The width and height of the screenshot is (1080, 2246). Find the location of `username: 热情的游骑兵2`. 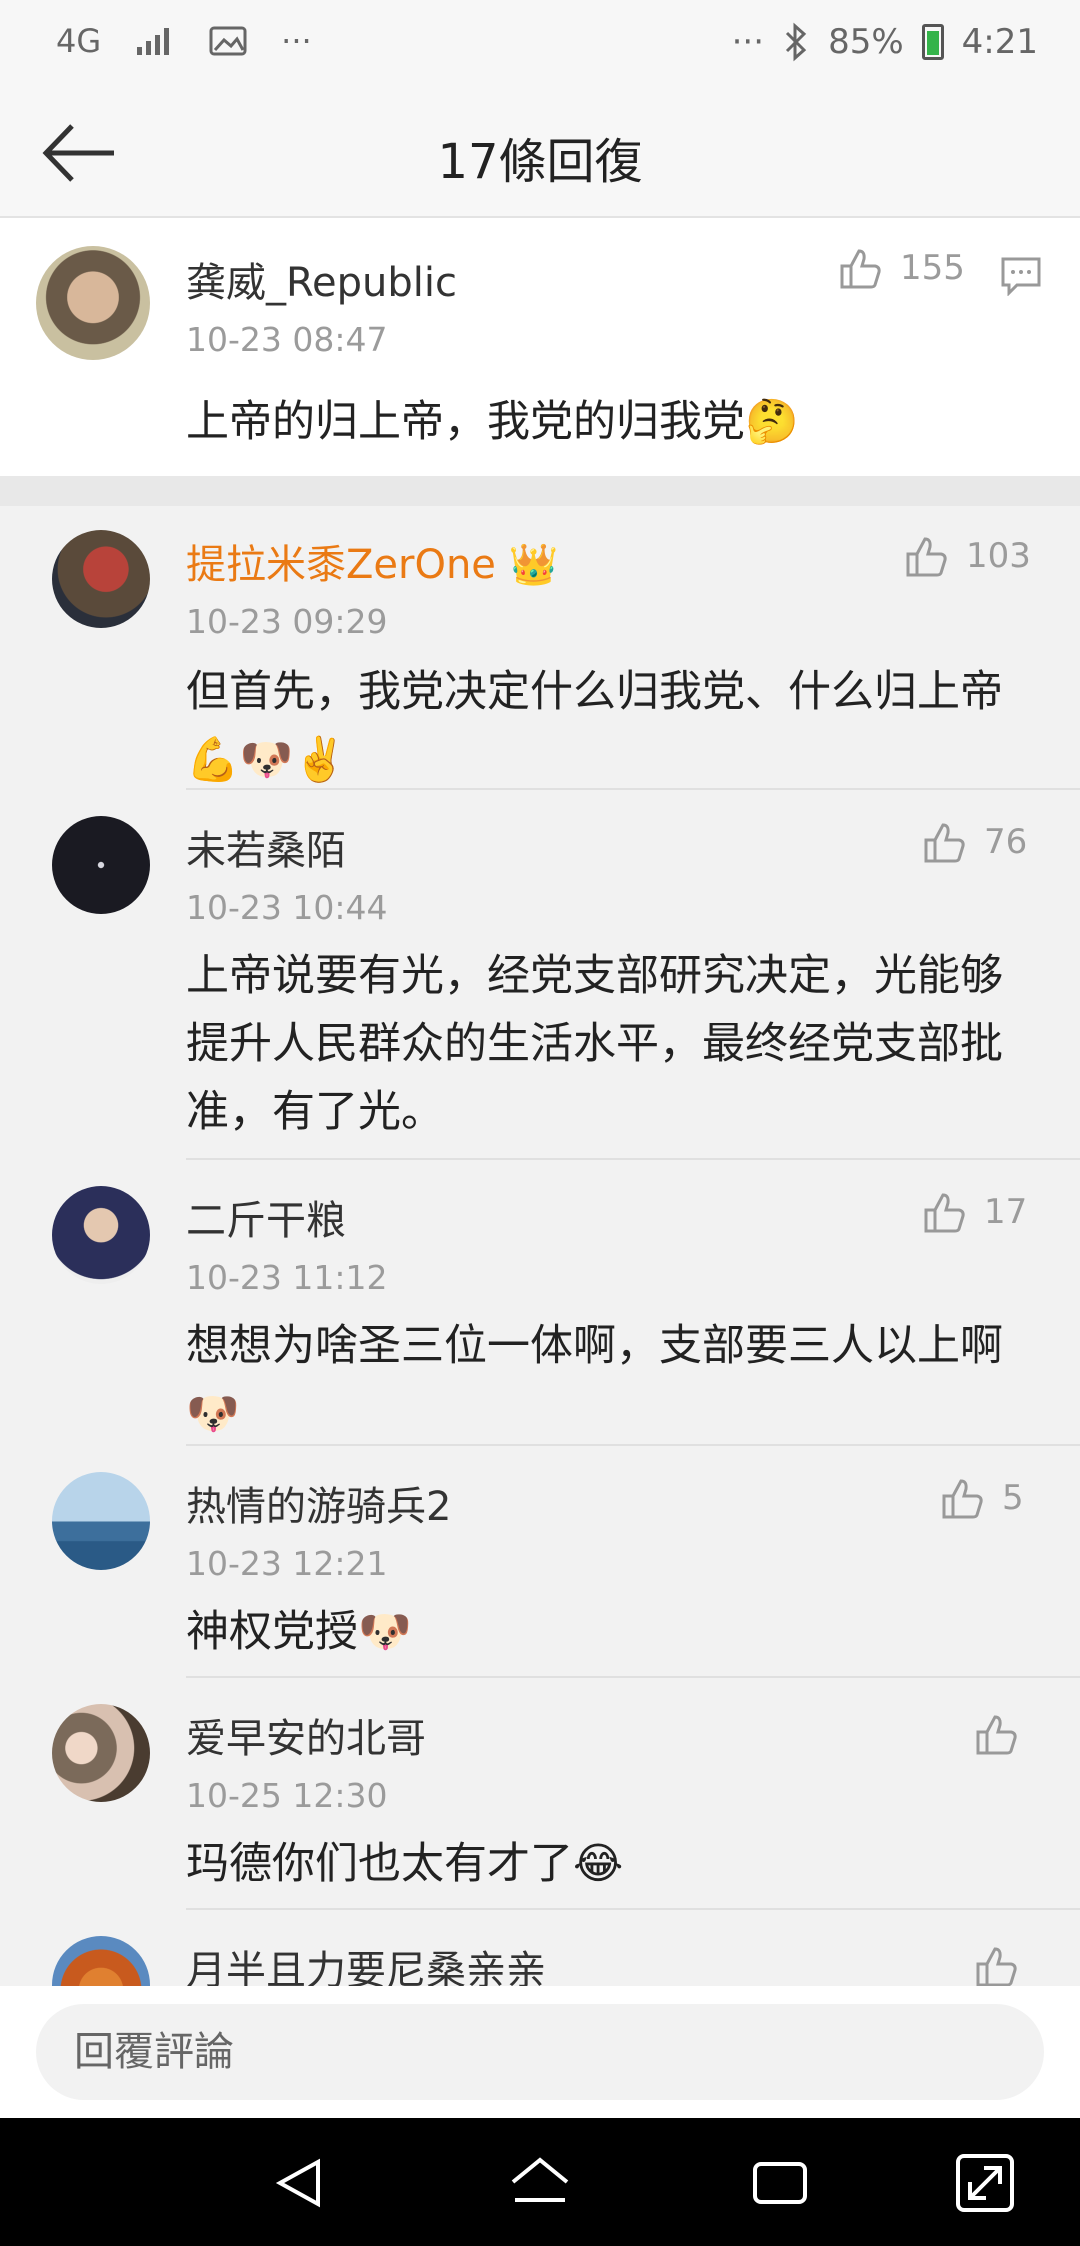

username: 热情的游骑兵2 is located at coordinates (318, 1503).